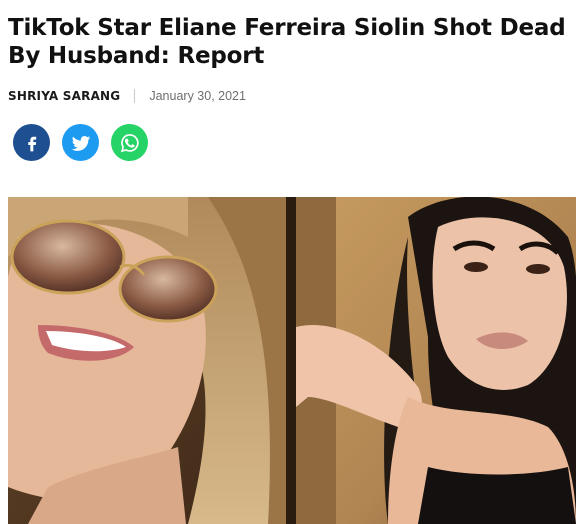 The image size is (580, 524). I want to click on twitter-icon, so click(80, 143).